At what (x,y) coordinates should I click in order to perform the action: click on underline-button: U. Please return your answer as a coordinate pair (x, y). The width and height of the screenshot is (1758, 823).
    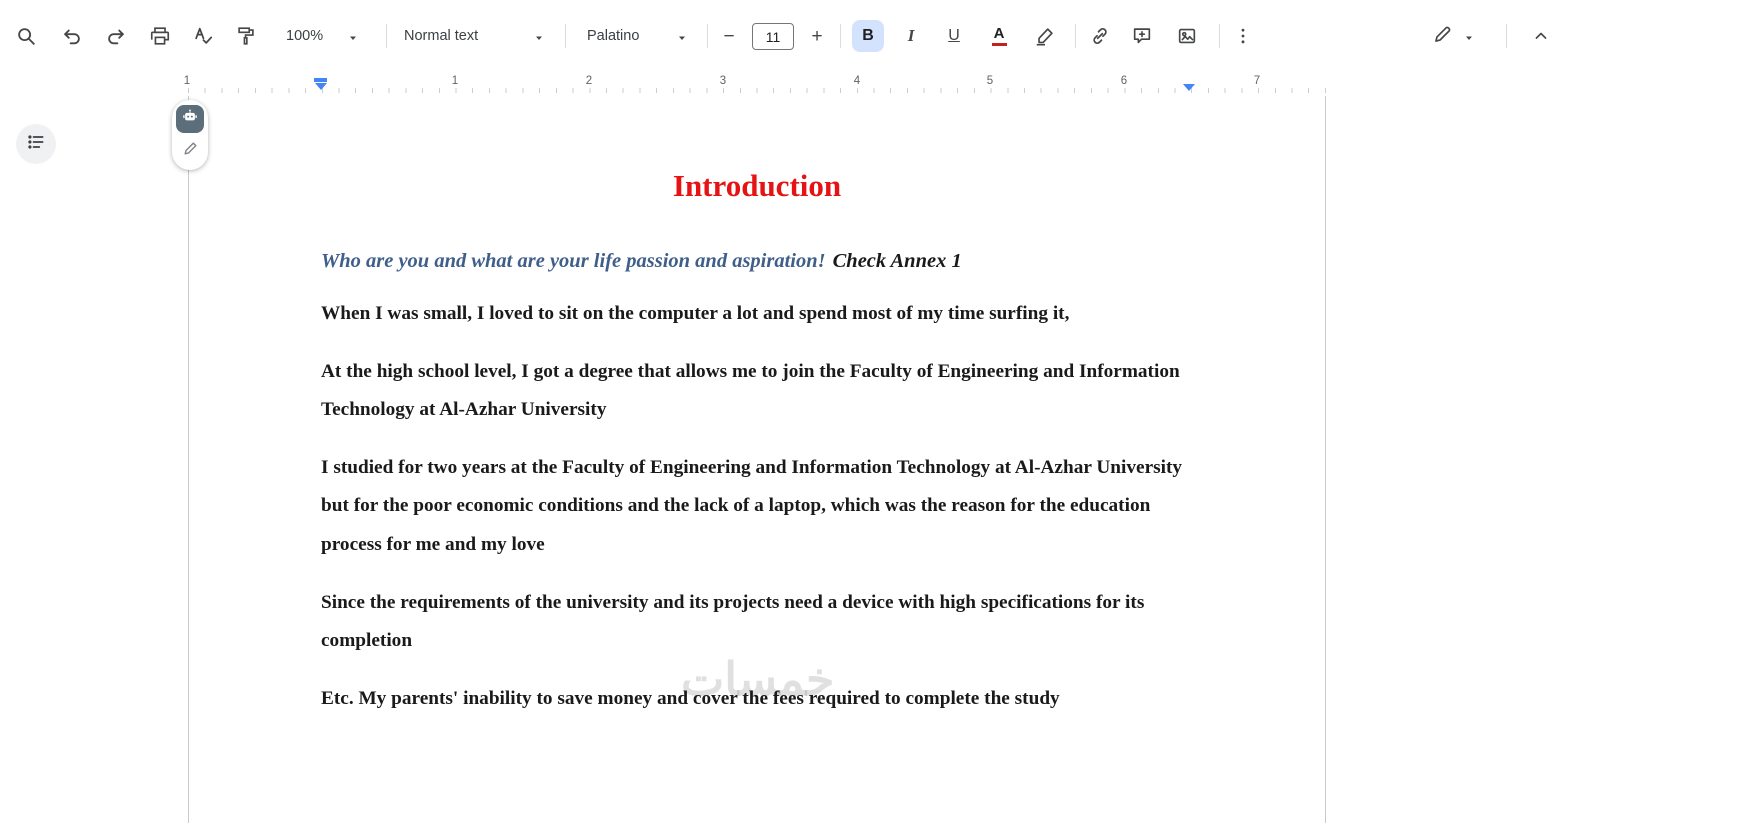
    Looking at the image, I should click on (954, 36).